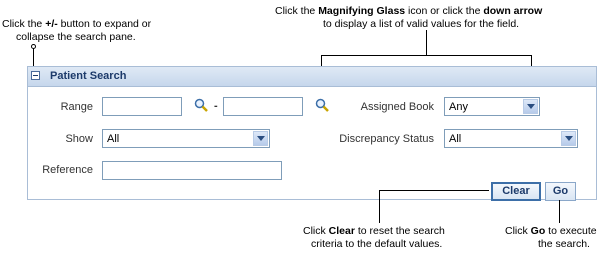 This screenshot has width=602, height=255. What do you see at coordinates (79, 139) in the screenshot?
I see `show-label: Show` at bounding box center [79, 139].